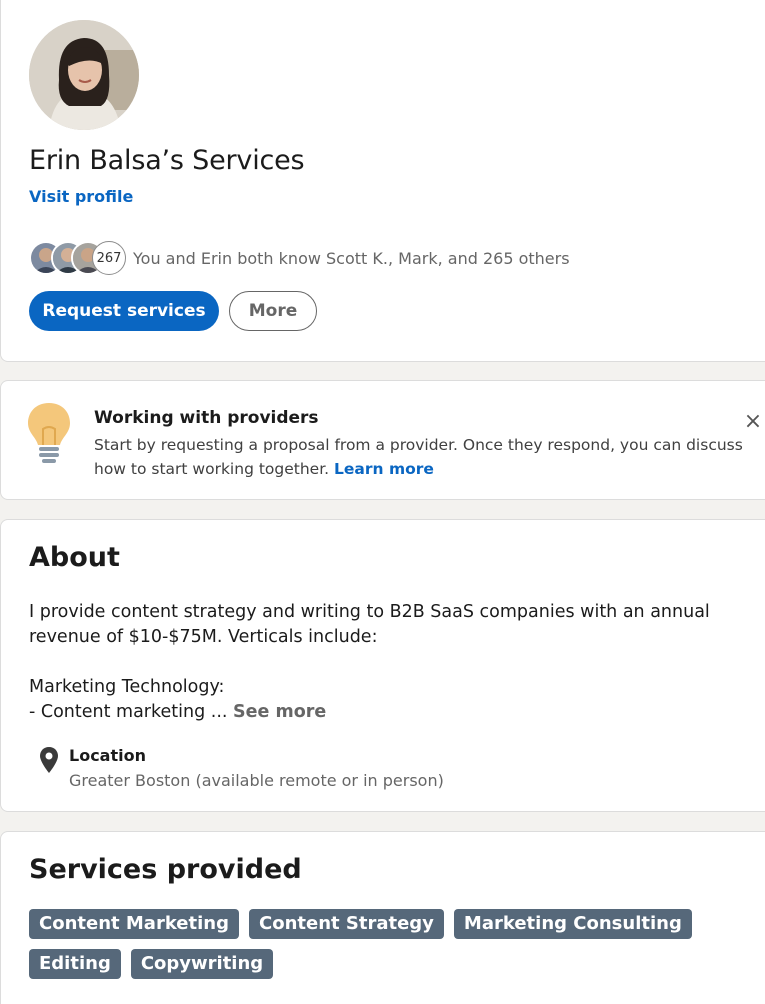  I want to click on lightbulb-icon, so click(49, 433).